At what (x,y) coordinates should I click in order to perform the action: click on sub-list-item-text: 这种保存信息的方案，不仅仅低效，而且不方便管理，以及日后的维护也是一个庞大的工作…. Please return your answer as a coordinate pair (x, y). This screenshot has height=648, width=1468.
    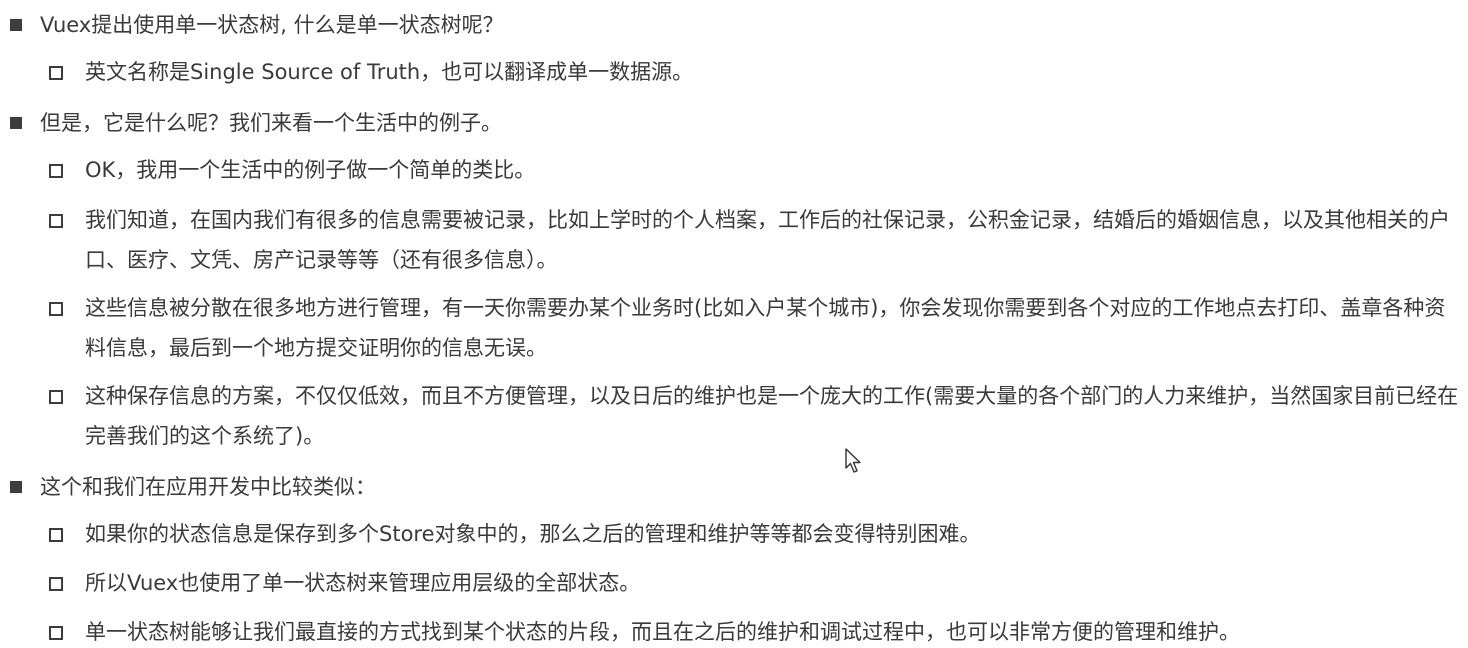
    Looking at the image, I should click on (772, 416).